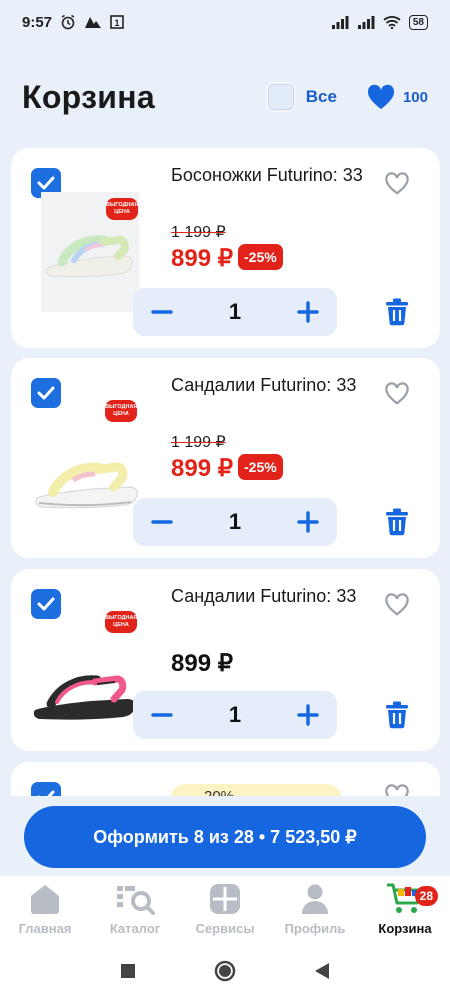 Image resolution: width=450 pixels, height=1000 pixels. I want to click on favorites-button: 100, so click(397, 97).